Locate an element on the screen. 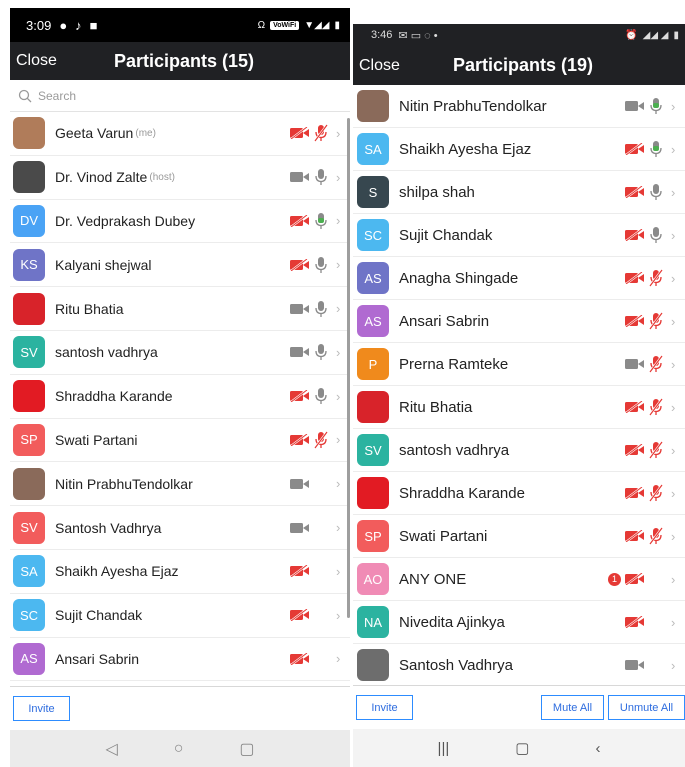 This screenshot has width=685, height=767. bottom-bar: Invite is located at coordinates (180, 708).